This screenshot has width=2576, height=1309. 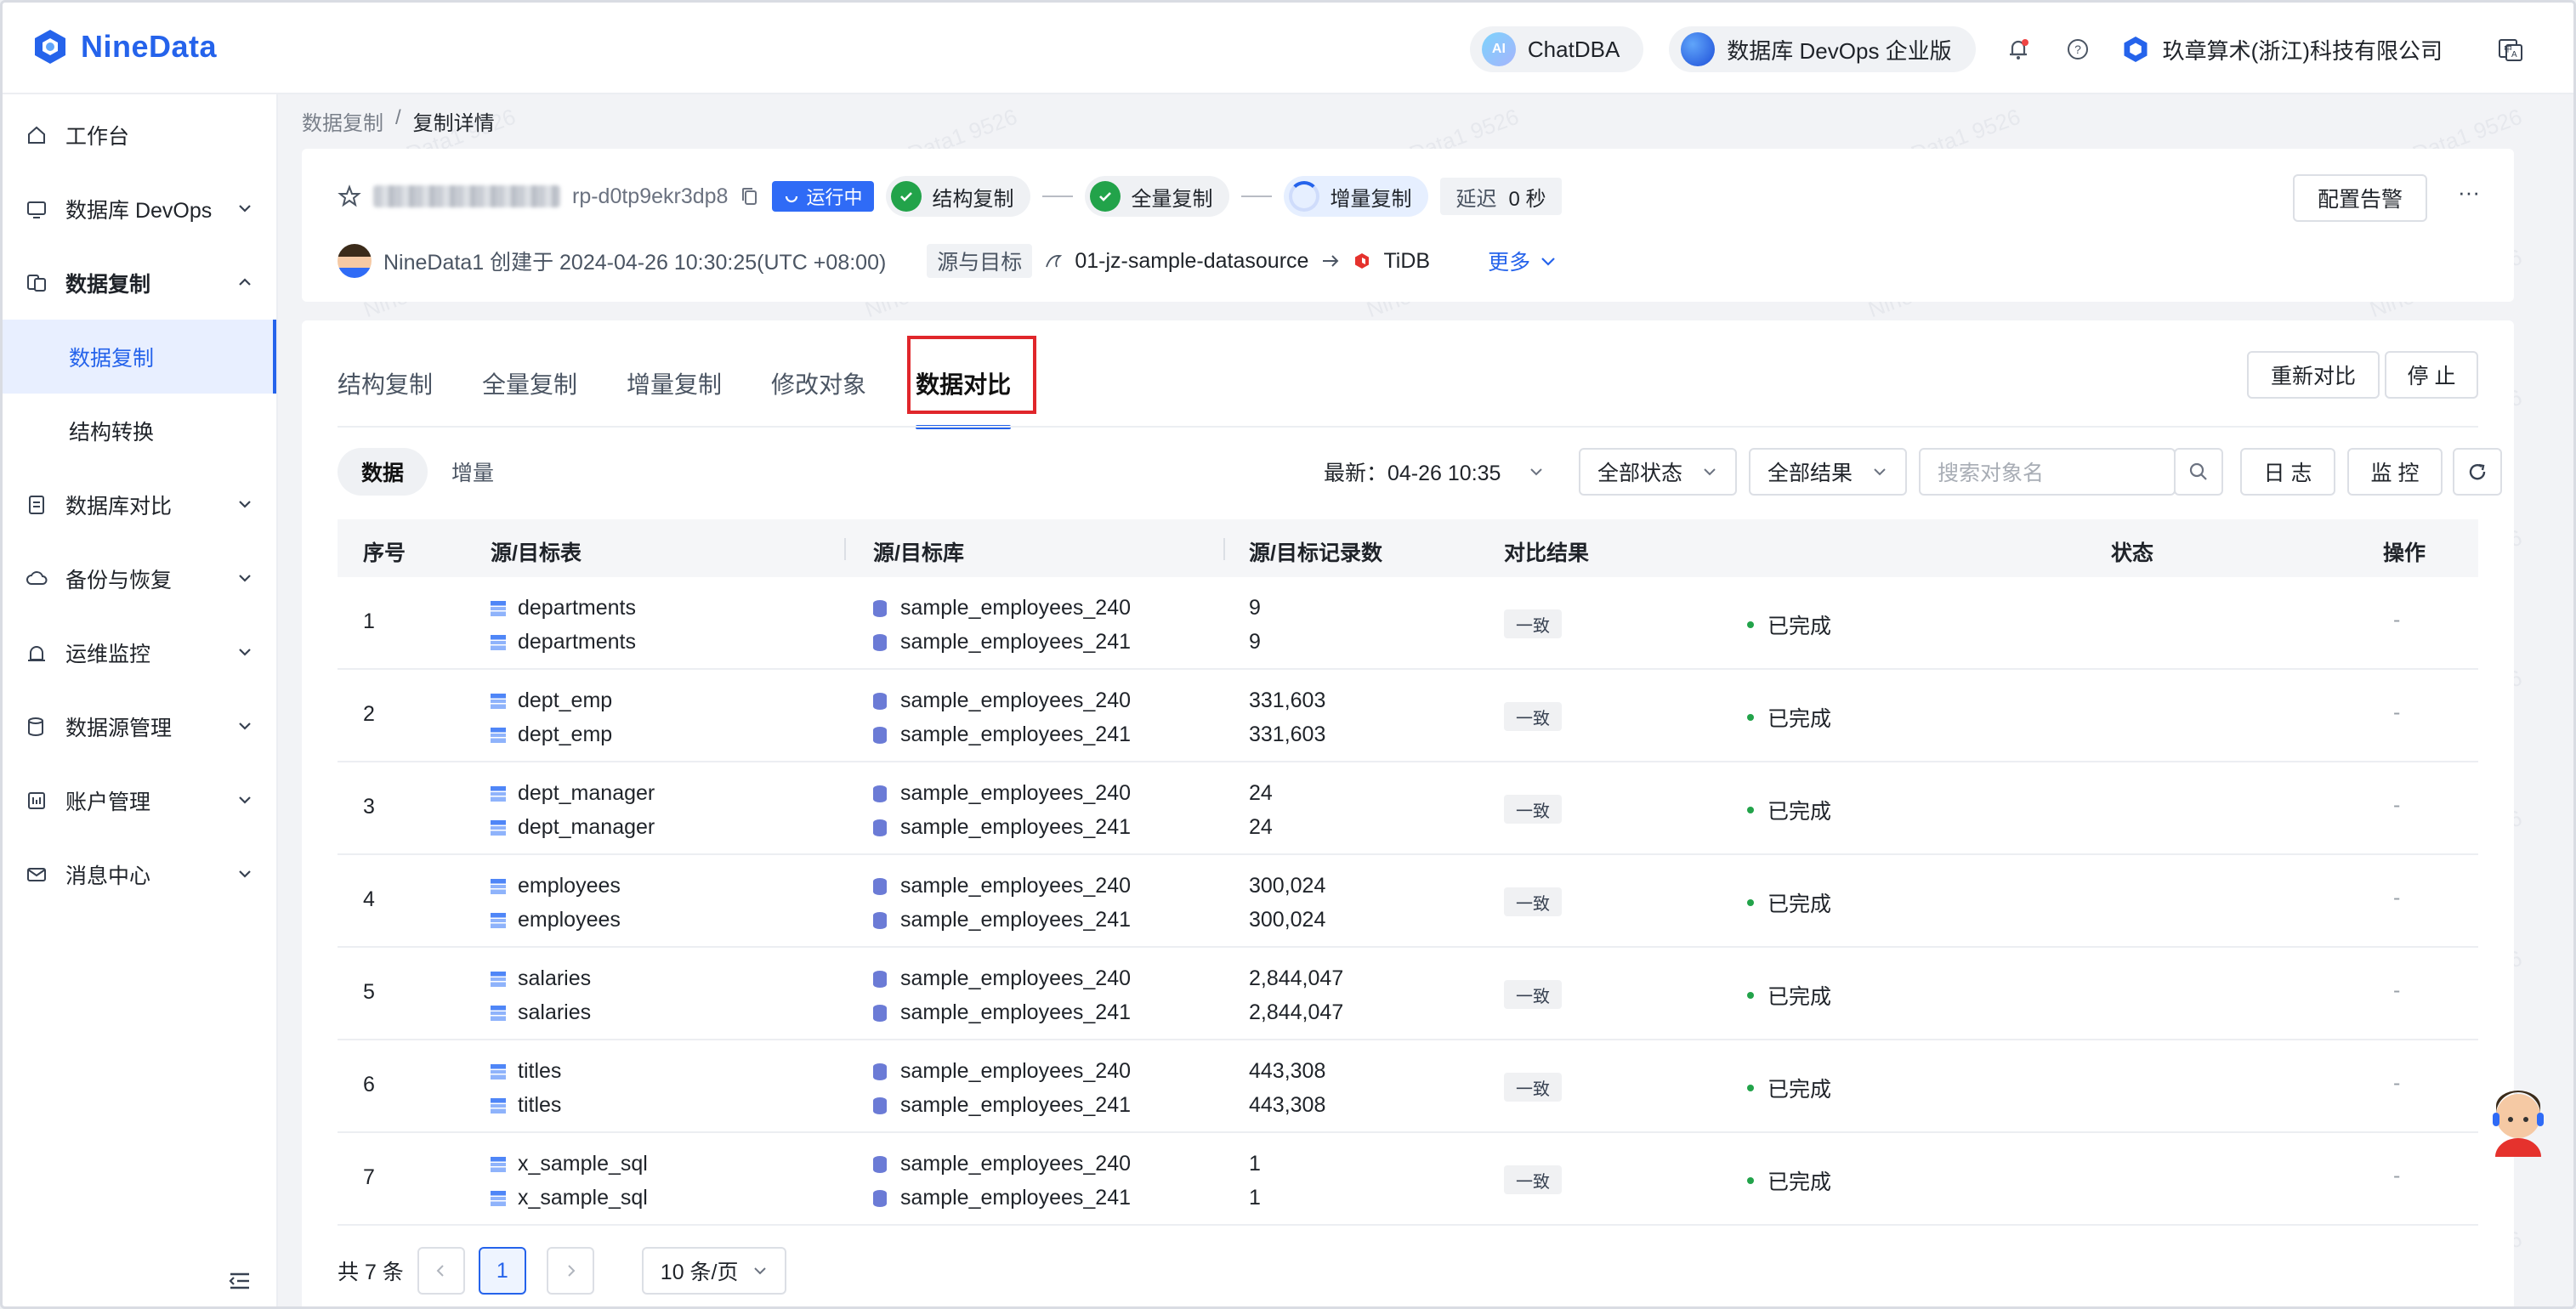 What do you see at coordinates (577, 608) in the screenshot?
I see `source-table-name: departments` at bounding box center [577, 608].